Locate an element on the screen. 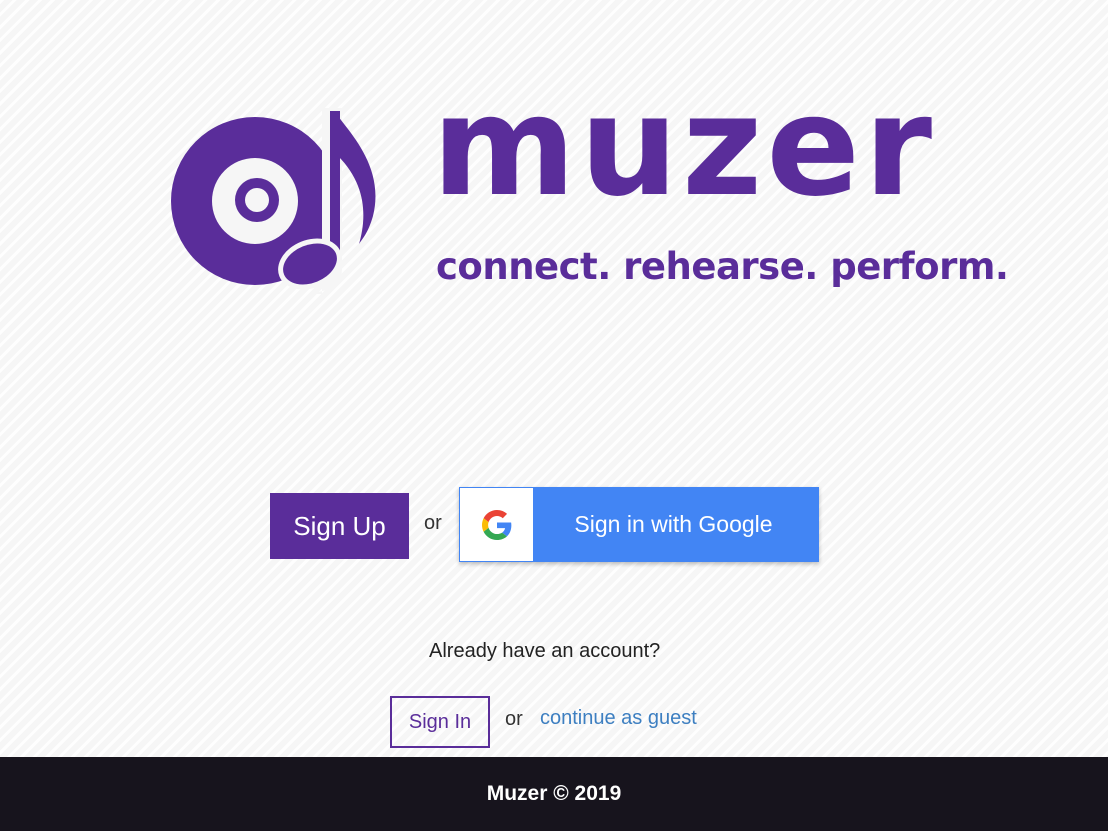  vinyl-record-music-note-icon is located at coordinates (273, 201).